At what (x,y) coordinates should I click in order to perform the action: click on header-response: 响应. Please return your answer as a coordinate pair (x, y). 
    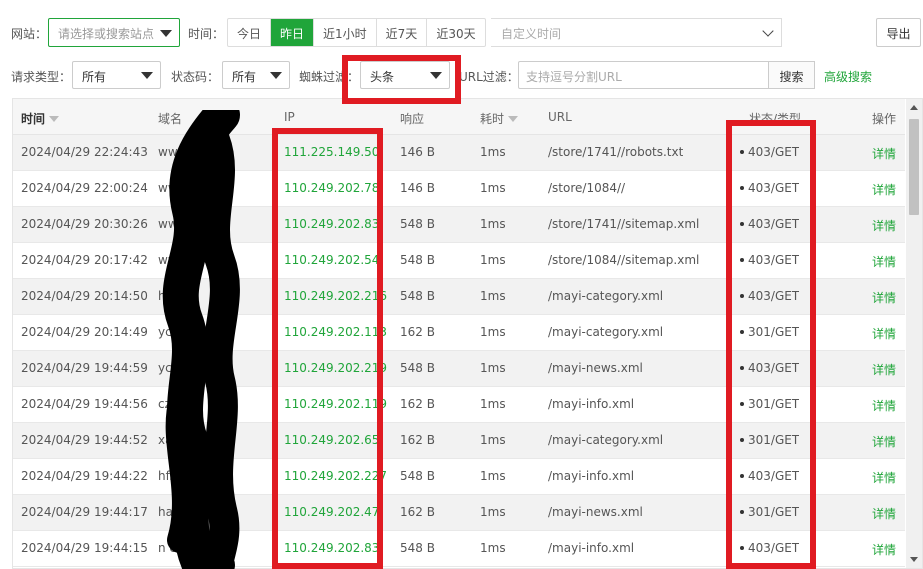
    Looking at the image, I should click on (412, 119).